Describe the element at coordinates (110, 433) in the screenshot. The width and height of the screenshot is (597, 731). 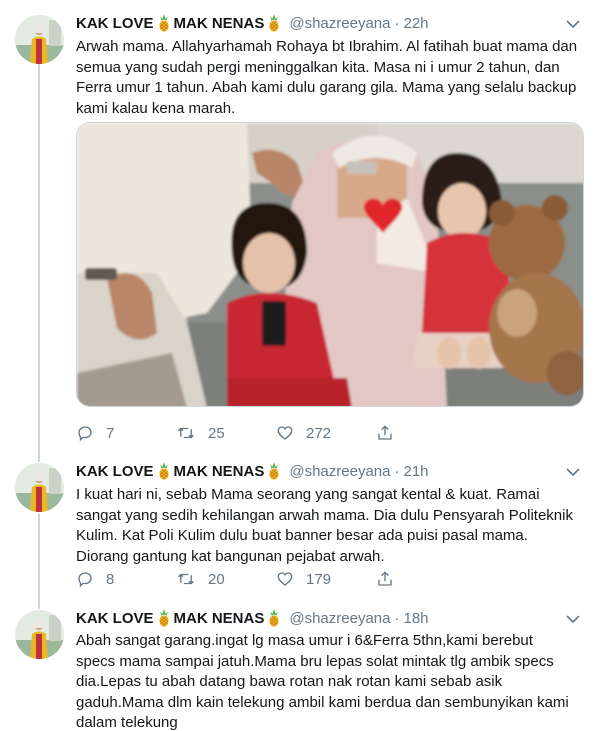
I see `reply-count: 7` at that location.